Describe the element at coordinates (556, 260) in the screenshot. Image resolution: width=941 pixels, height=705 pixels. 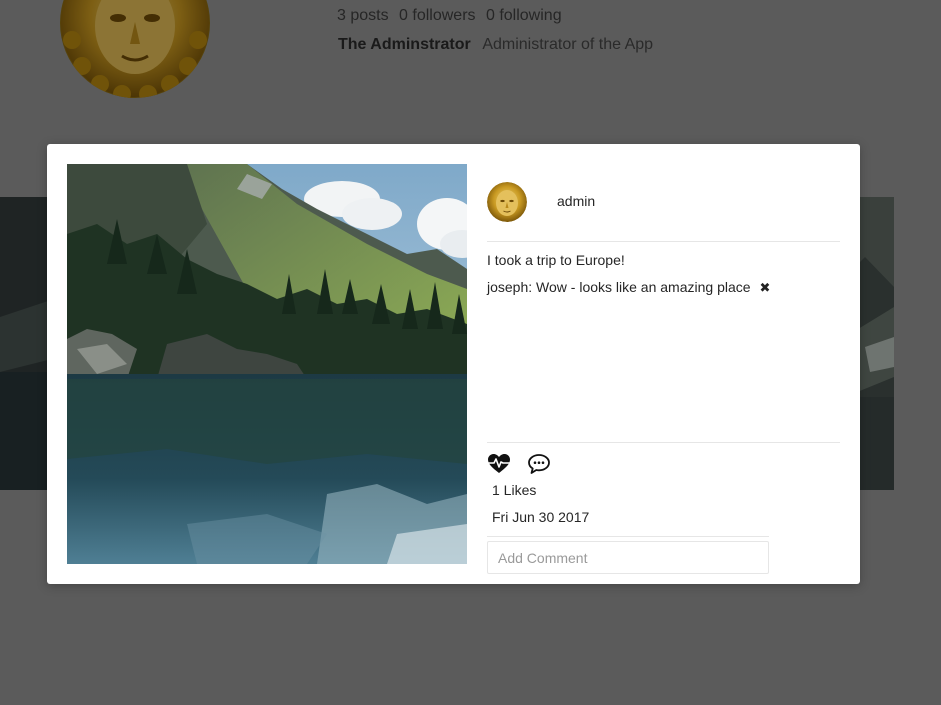
I see `post-caption: I took a trip to Europe!` at that location.